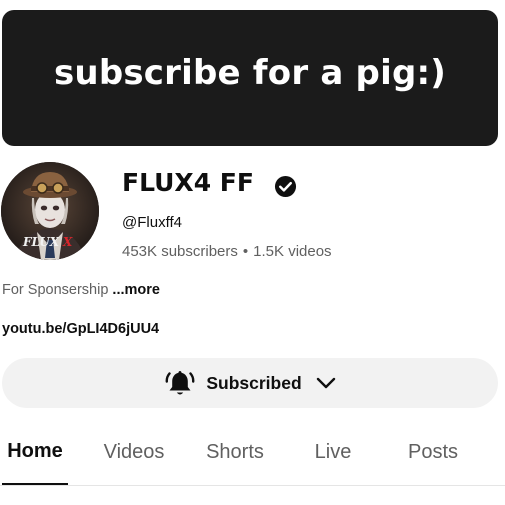 Image resolution: width=505 pixels, height=505 pixels. I want to click on banner-text: subscribe for a pig:), so click(250, 73).